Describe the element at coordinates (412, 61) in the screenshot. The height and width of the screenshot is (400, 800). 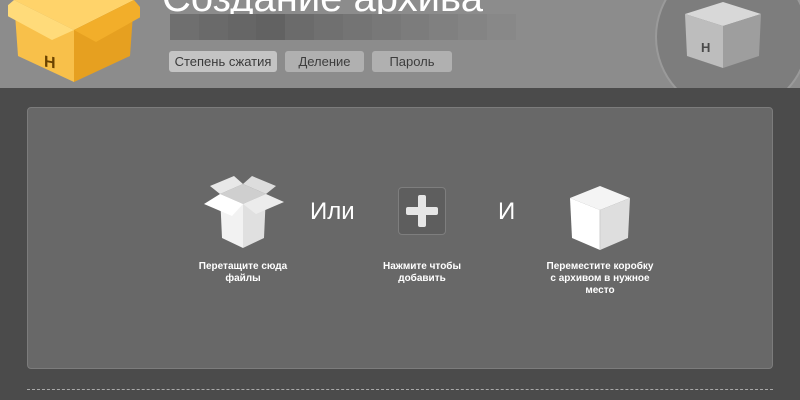
I see `tab-password: Пароль` at that location.